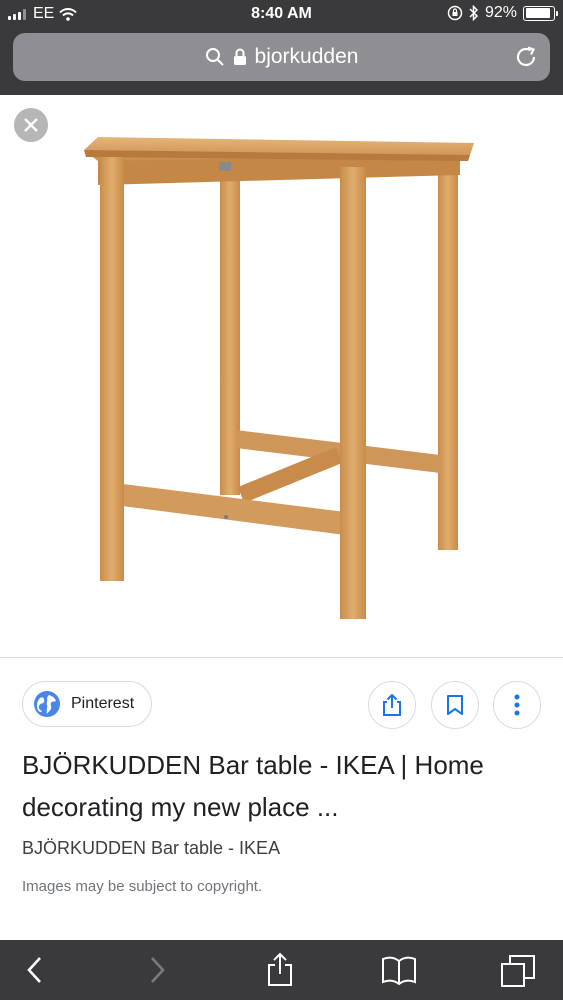  What do you see at coordinates (399, 970) in the screenshot?
I see `bookmarks-icon` at bounding box center [399, 970].